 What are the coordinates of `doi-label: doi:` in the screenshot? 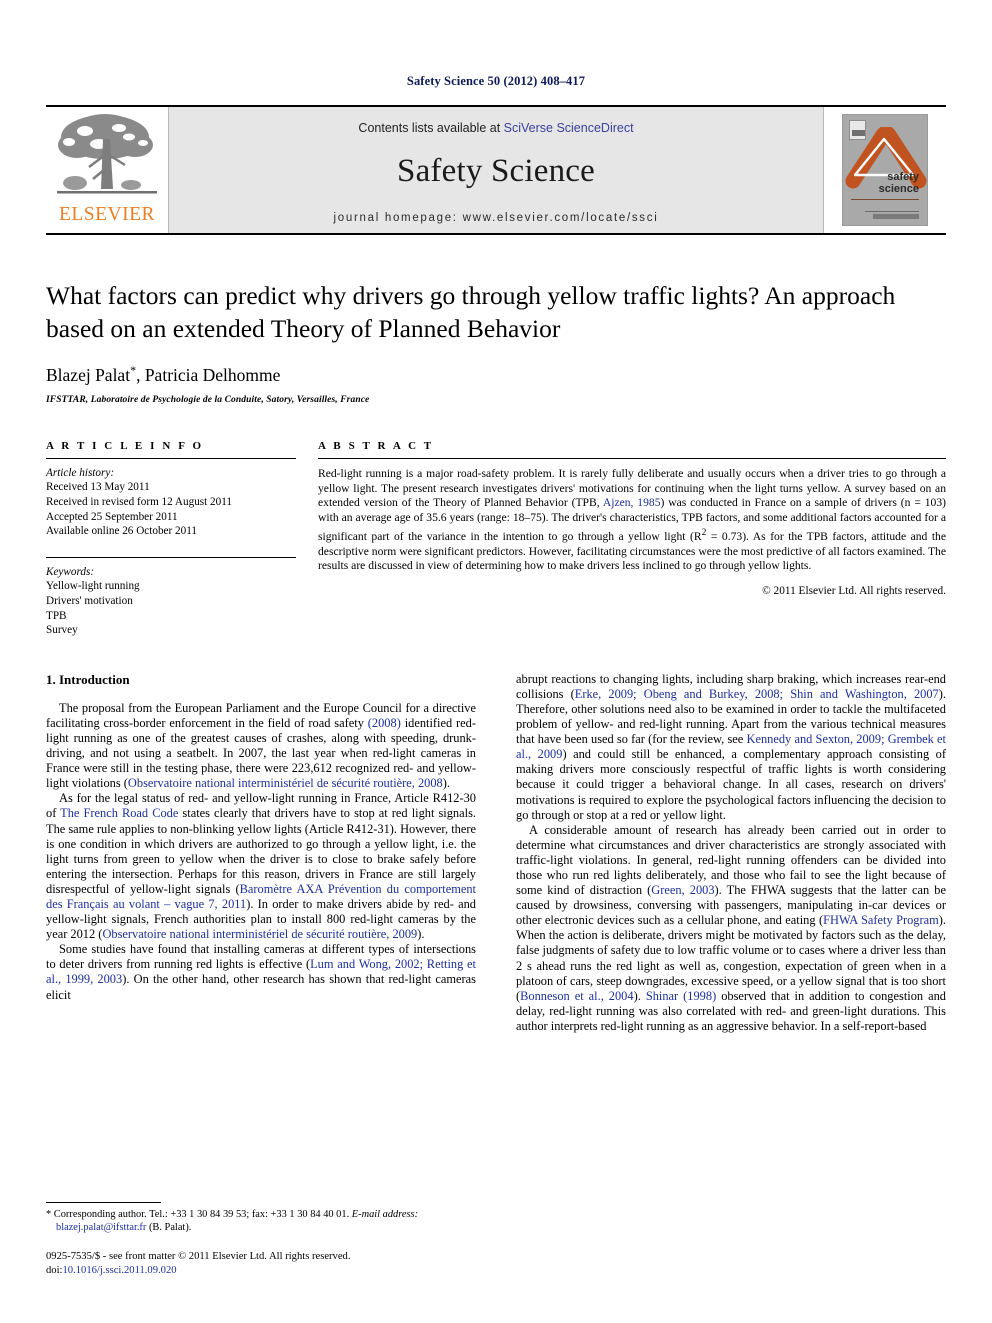 It's located at (54, 1270).